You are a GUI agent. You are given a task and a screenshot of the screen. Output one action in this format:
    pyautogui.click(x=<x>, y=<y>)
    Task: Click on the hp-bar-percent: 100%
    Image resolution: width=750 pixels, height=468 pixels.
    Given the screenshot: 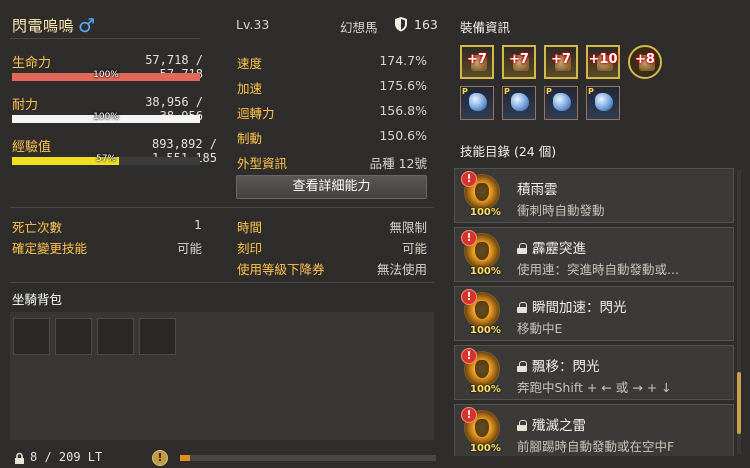 What is the action you would take?
    pyautogui.click(x=106, y=75)
    